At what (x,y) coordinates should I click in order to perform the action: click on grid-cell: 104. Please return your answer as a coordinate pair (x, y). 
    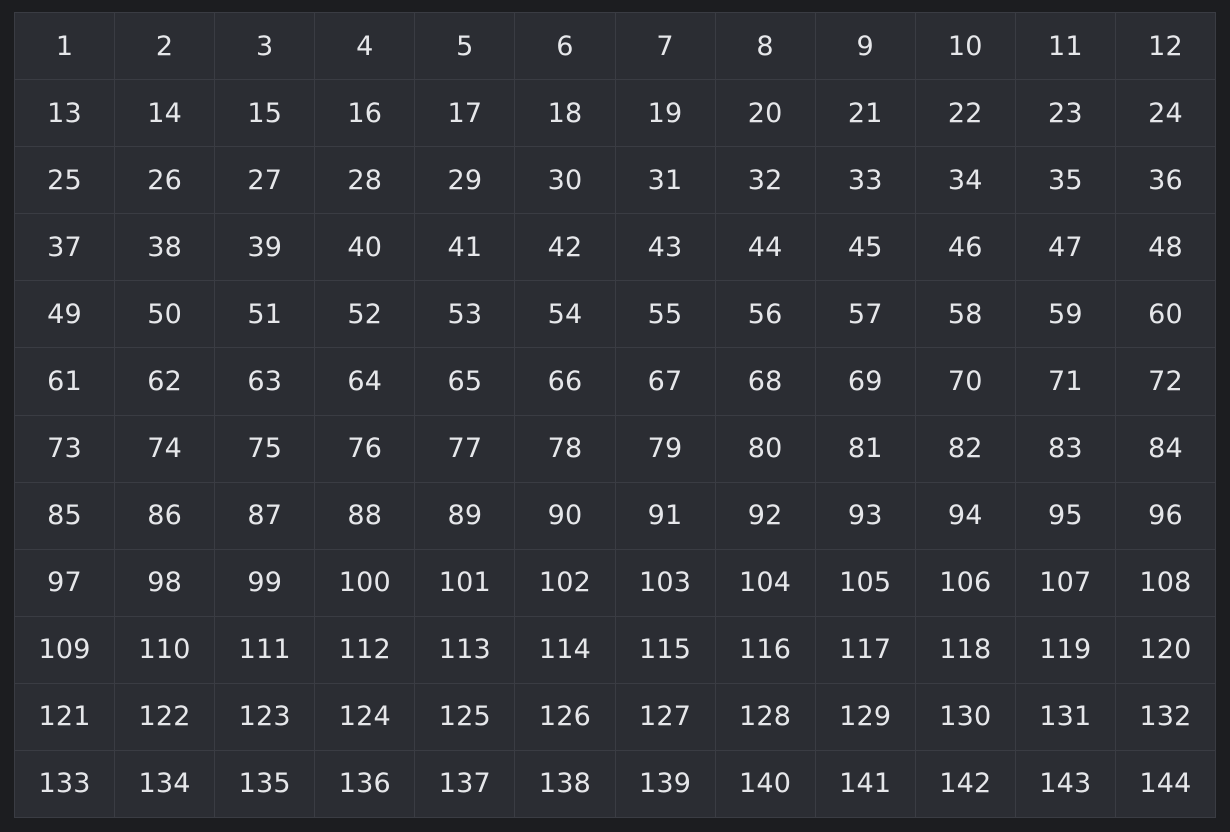
    Looking at the image, I should click on (765, 582).